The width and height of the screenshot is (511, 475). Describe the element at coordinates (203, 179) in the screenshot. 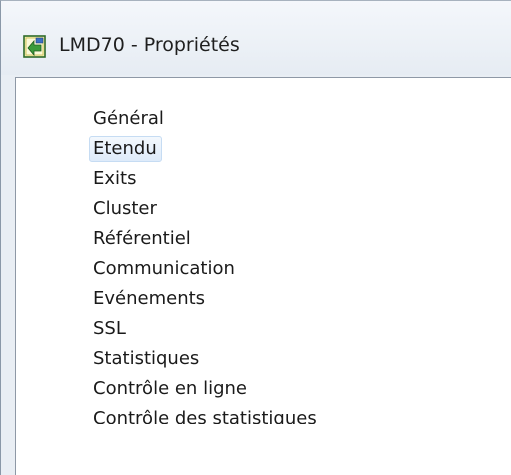

I see `list-item-exits: Exits` at that location.